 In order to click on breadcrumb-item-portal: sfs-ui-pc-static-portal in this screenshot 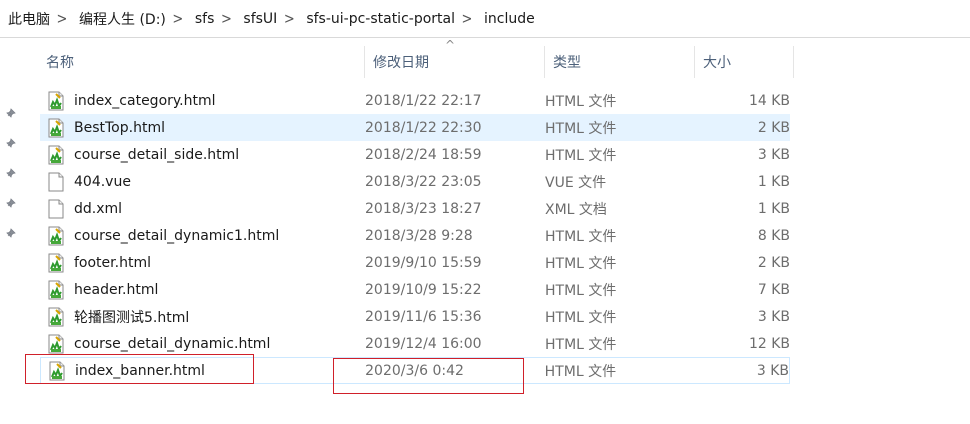, I will do `click(378, 19)`.